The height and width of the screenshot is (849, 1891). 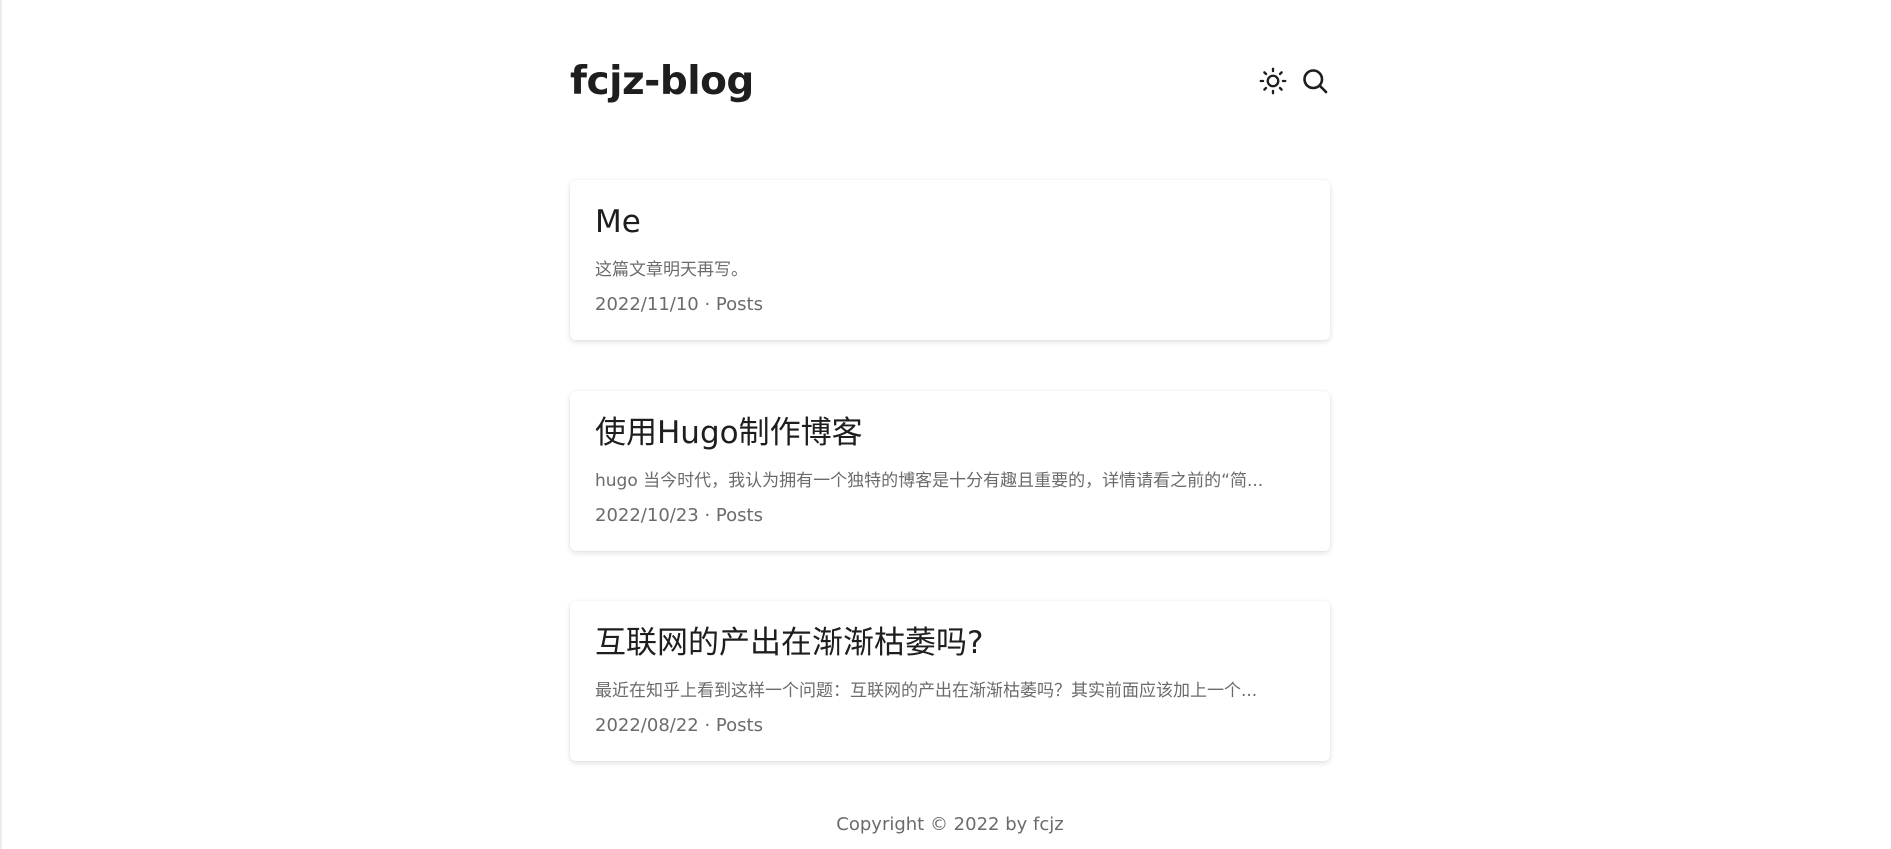 I want to click on post-title: 互联网的产出在渐渐枯萎吗?, so click(x=789, y=643).